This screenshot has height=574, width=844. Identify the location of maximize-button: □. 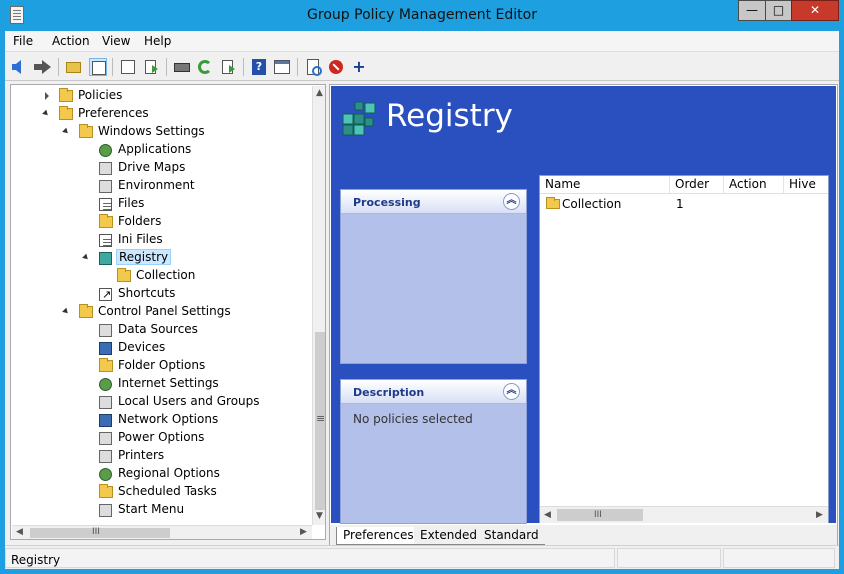
(778, 10).